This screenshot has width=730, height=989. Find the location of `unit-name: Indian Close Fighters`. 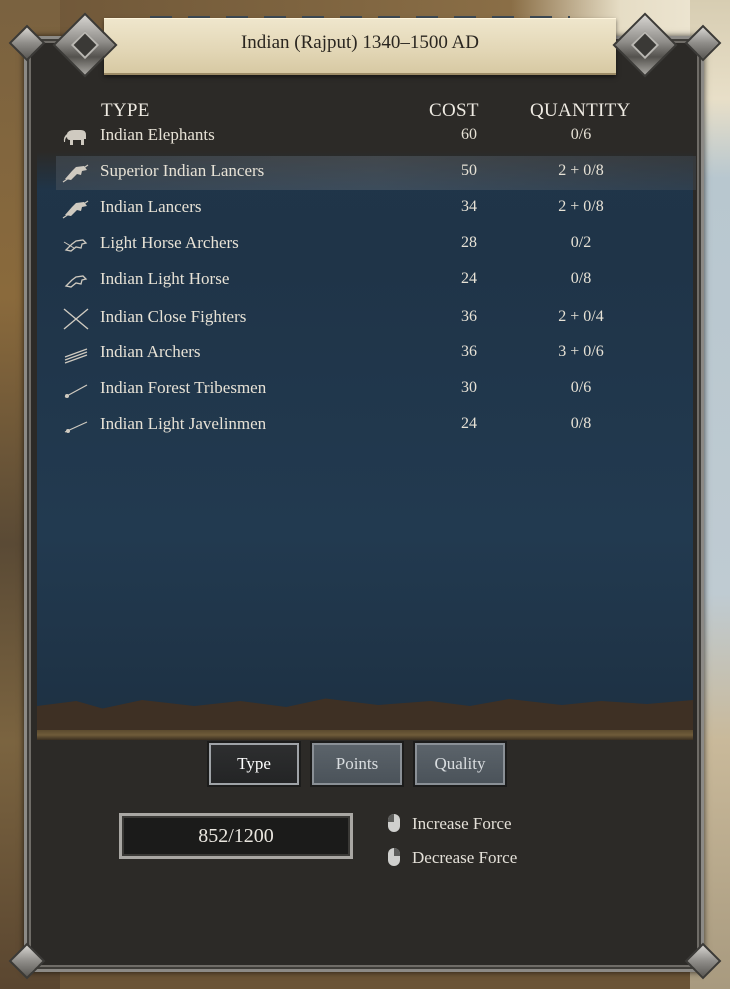

unit-name: Indian Close Fighters is located at coordinates (173, 316).